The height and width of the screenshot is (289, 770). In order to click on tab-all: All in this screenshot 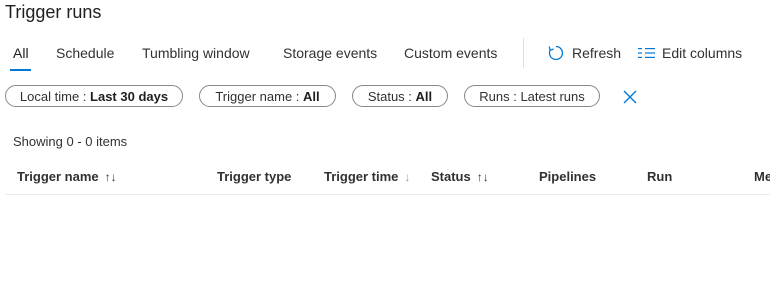, I will do `click(21, 53)`.